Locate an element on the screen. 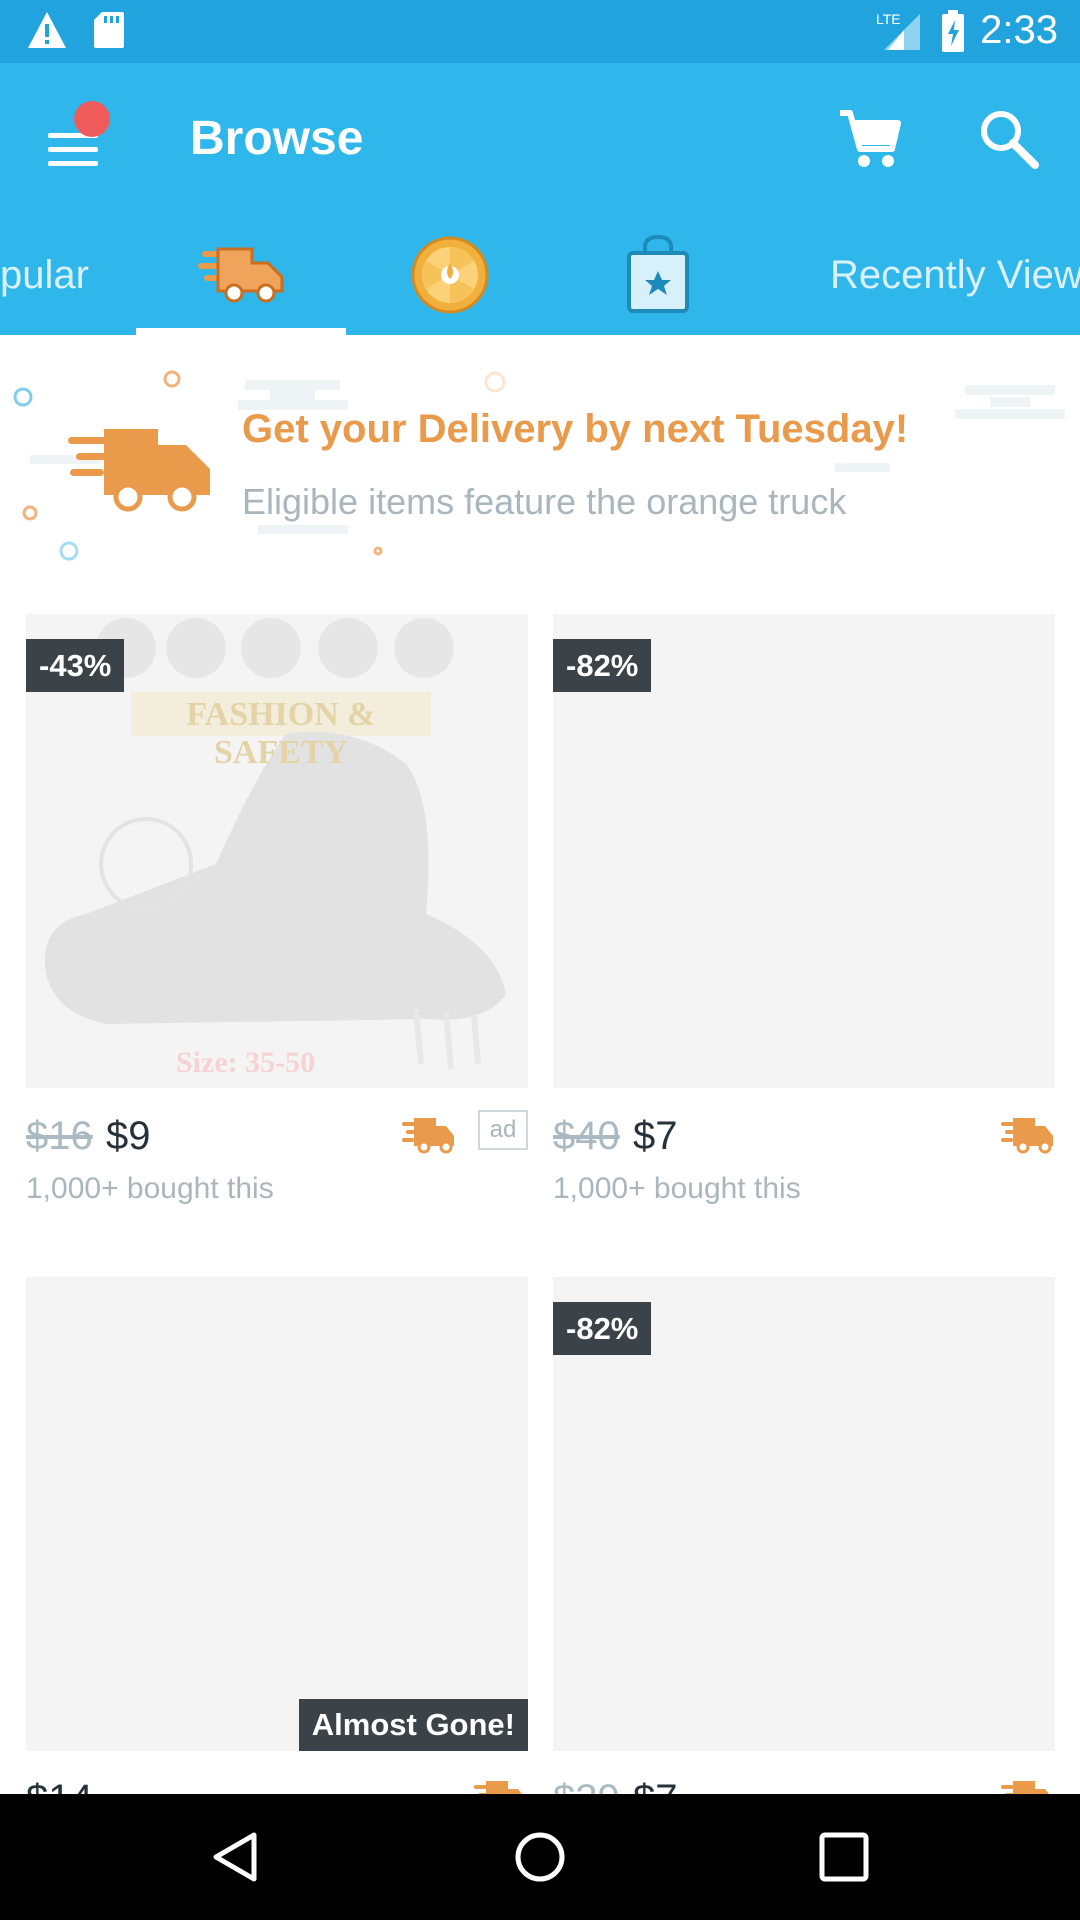 Image resolution: width=1080 pixels, height=1920 pixels. ad-badge: ad is located at coordinates (503, 1130).